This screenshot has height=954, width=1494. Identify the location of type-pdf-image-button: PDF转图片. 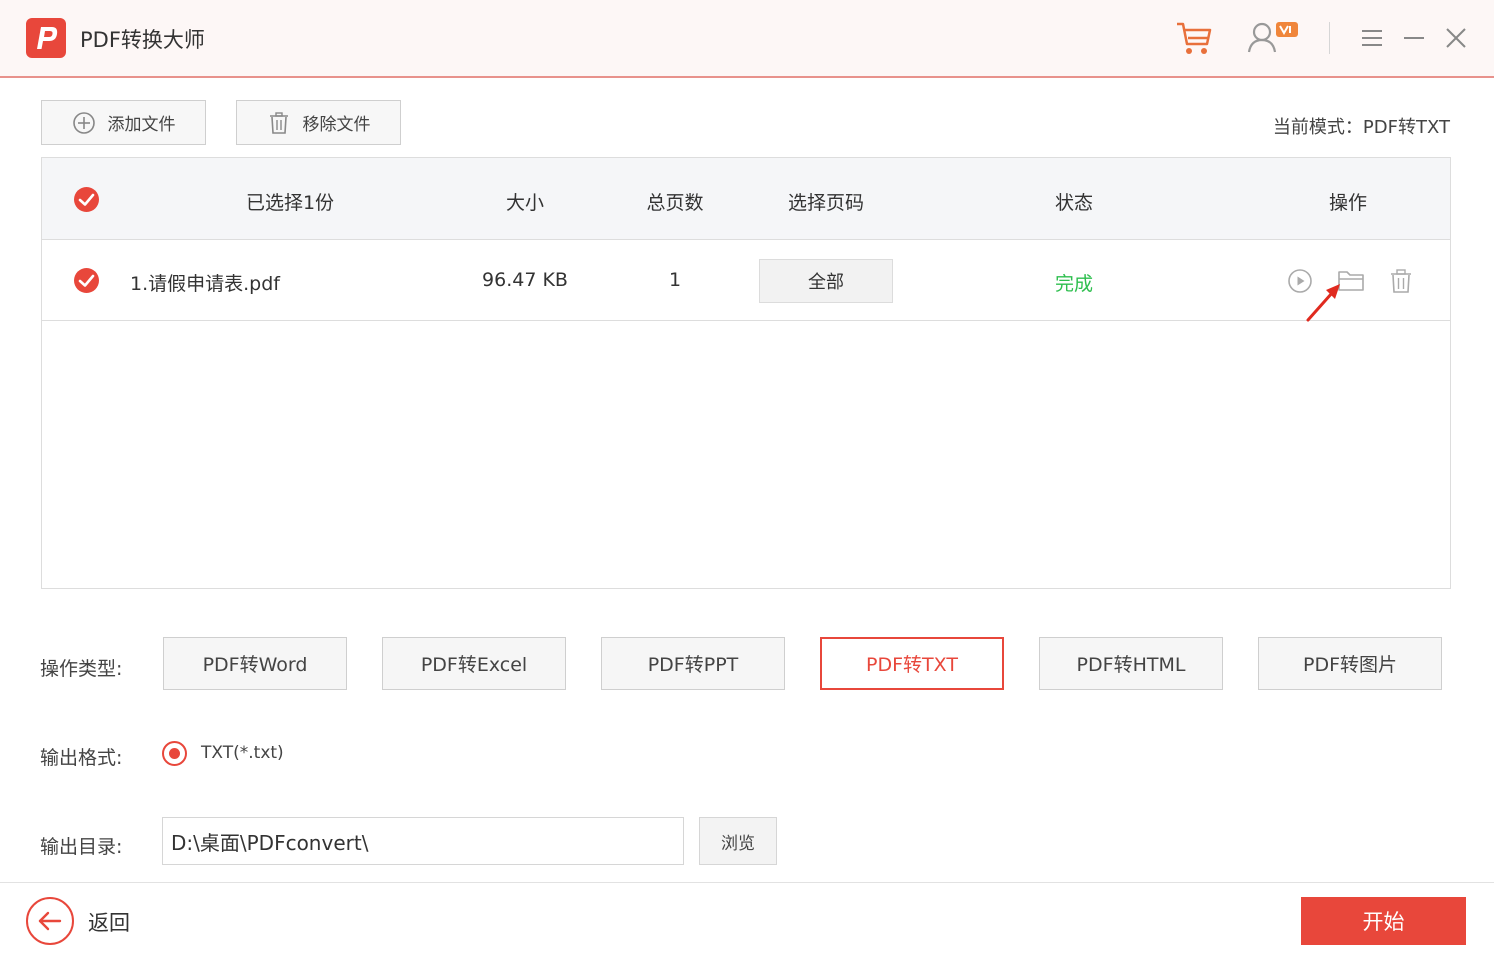
(1350, 663).